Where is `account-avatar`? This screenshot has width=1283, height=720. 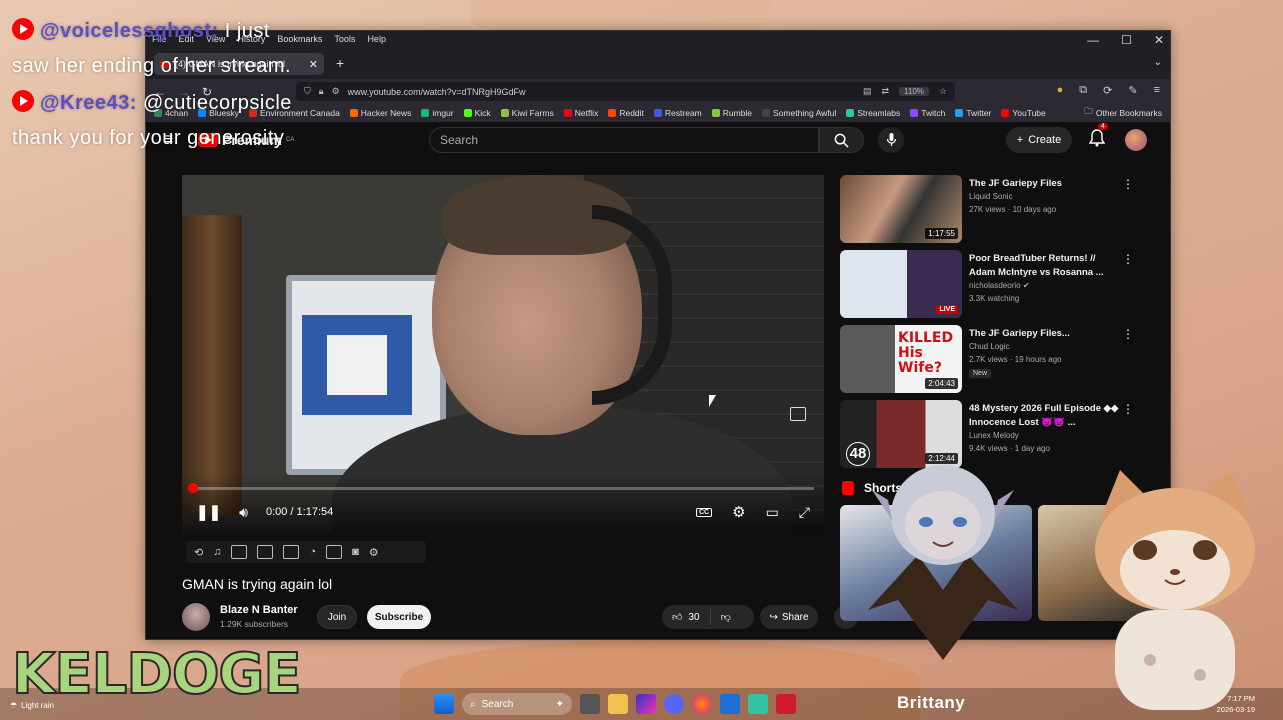 account-avatar is located at coordinates (1136, 140).